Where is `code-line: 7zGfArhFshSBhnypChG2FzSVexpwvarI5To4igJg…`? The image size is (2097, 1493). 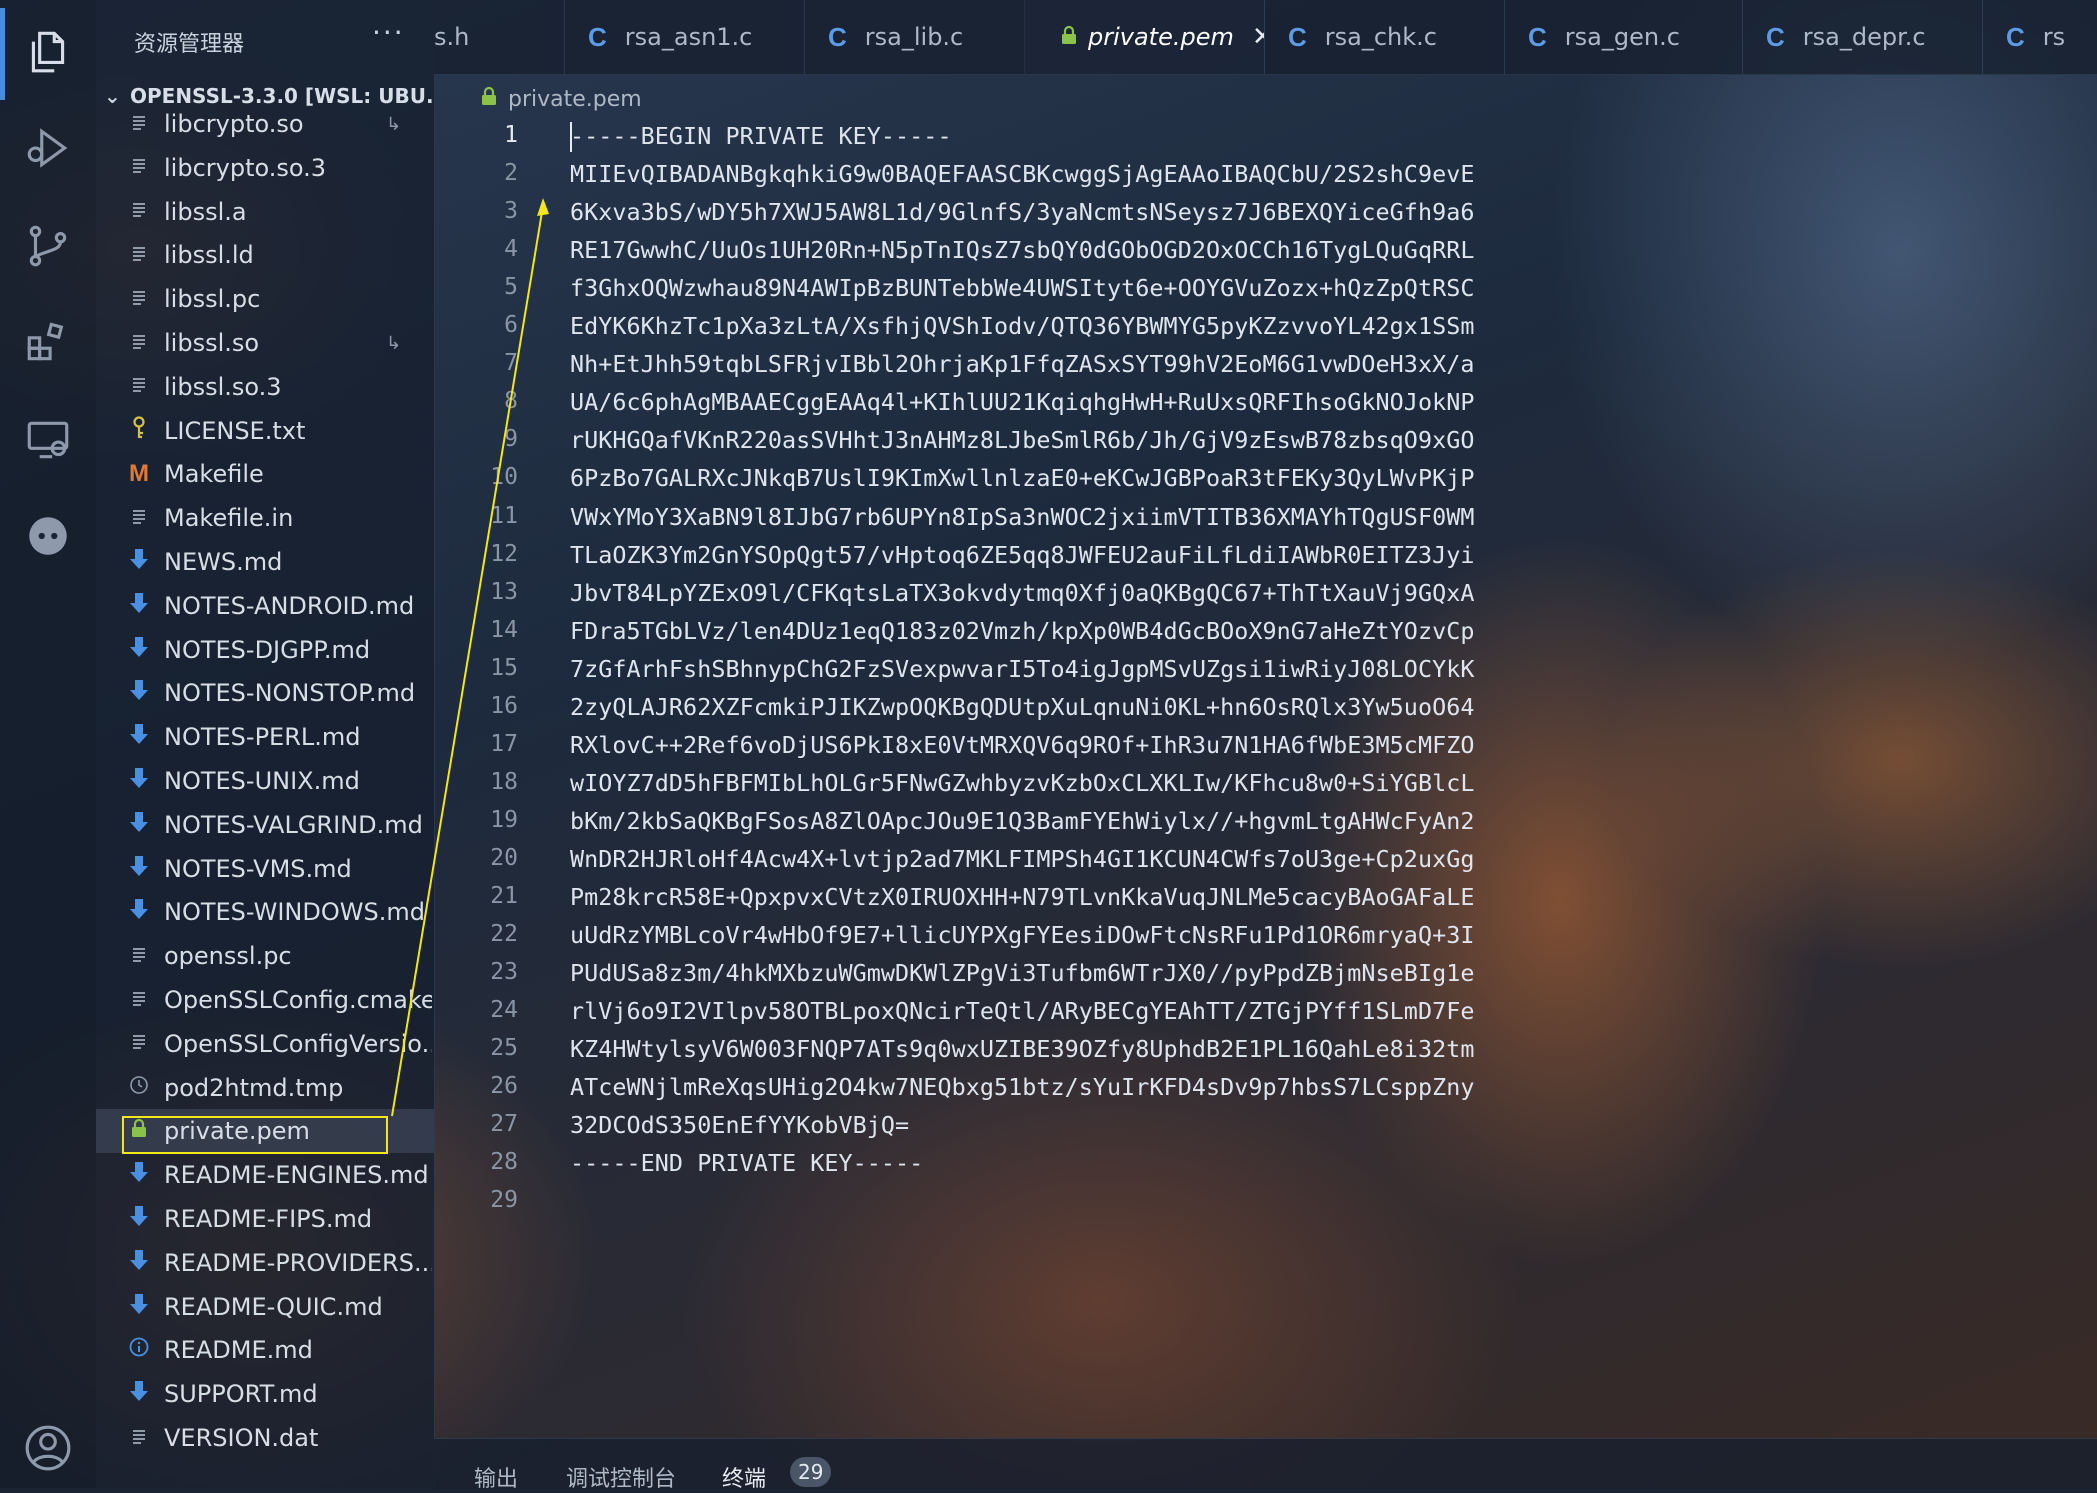
code-line: 7zGfArhFshSBhnypChG2FzSVexpwvarI5To4igJg… is located at coordinates (1022, 669).